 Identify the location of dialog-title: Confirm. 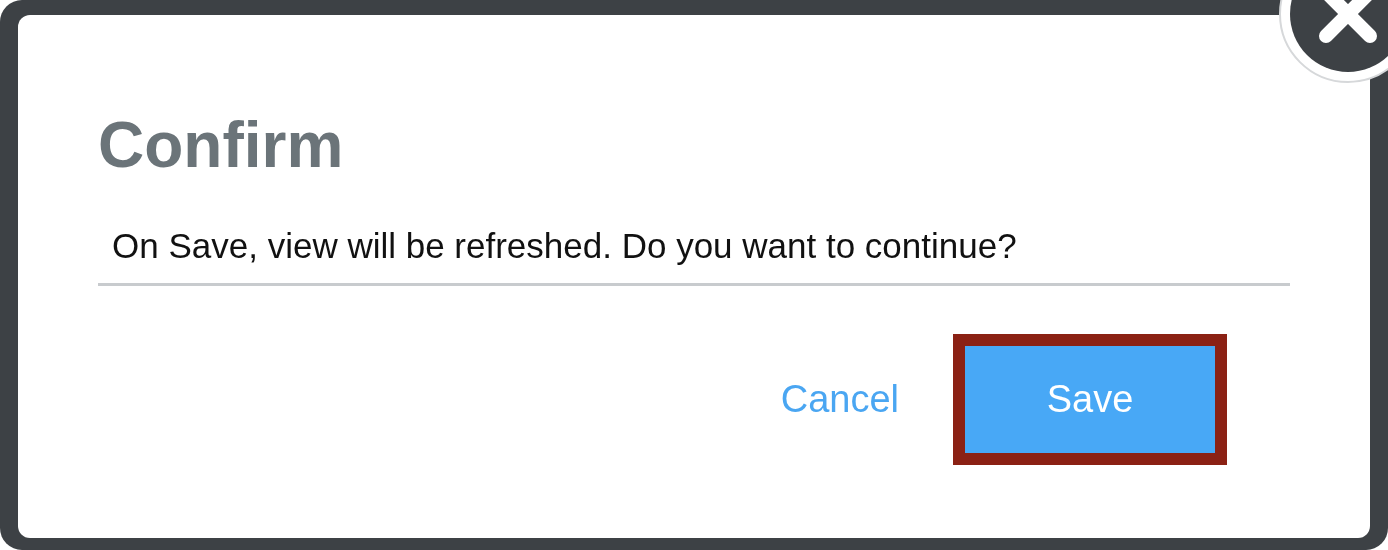
(221, 145).